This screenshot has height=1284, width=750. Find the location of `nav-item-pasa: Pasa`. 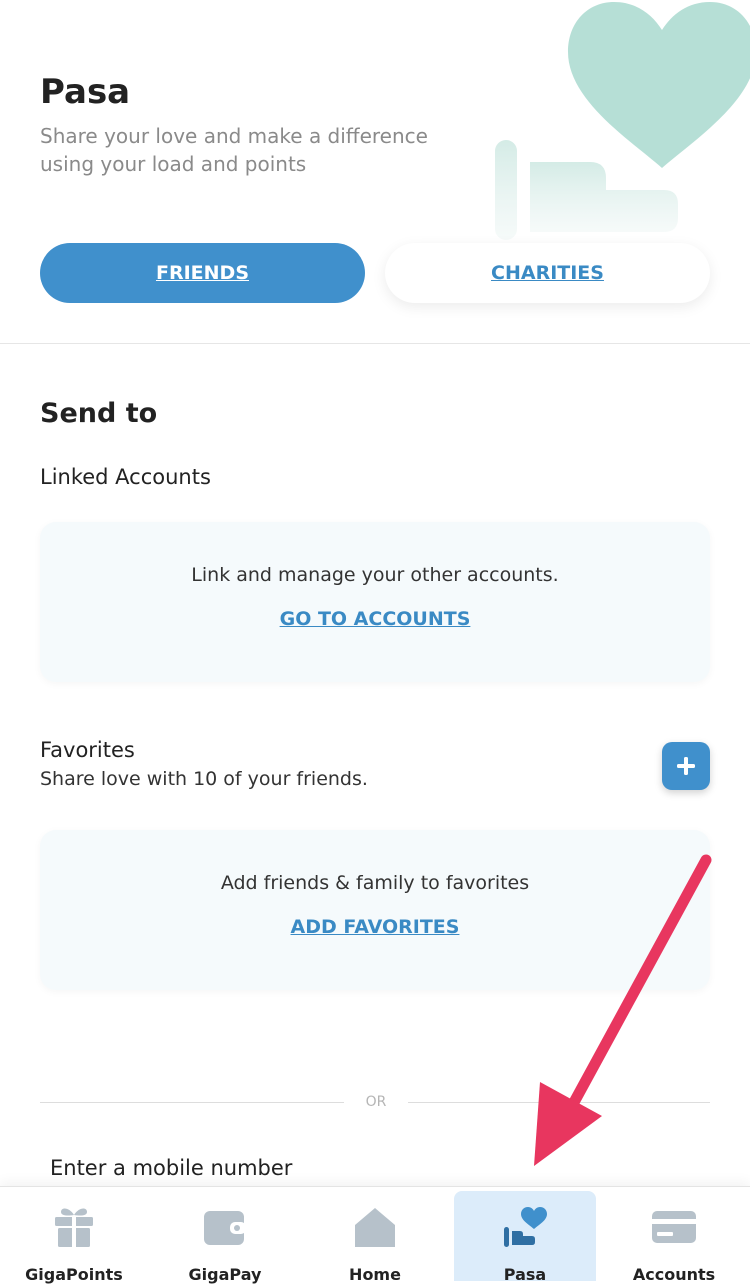

nav-item-pasa: Pasa is located at coordinates (525, 1237).